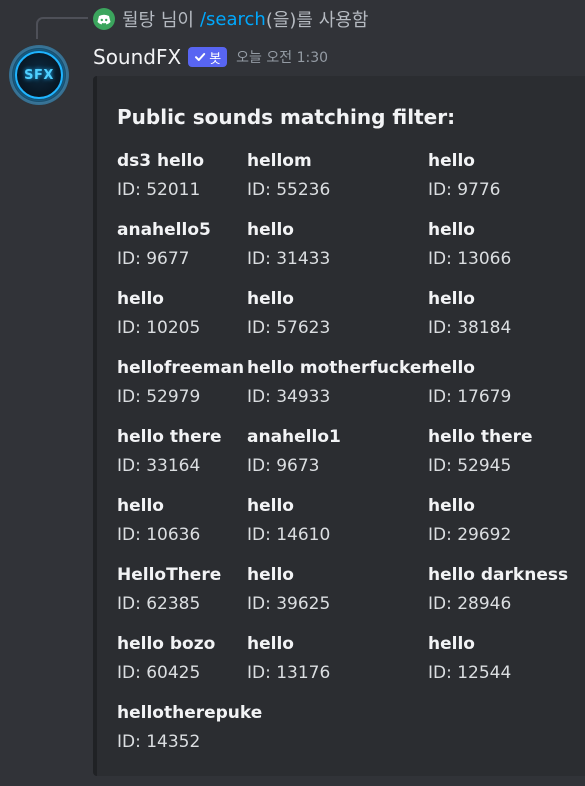 The image size is (585, 786). I want to click on embed-field: hello ID: 39625, so click(288, 591).